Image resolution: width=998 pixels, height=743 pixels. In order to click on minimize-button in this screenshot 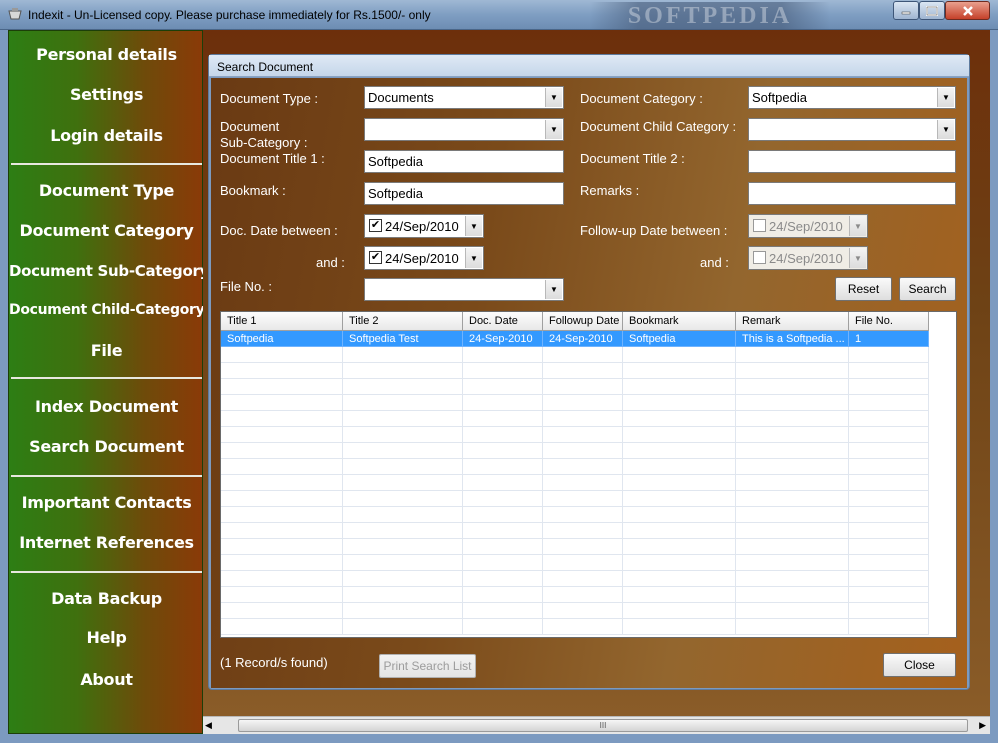, I will do `click(906, 10)`.